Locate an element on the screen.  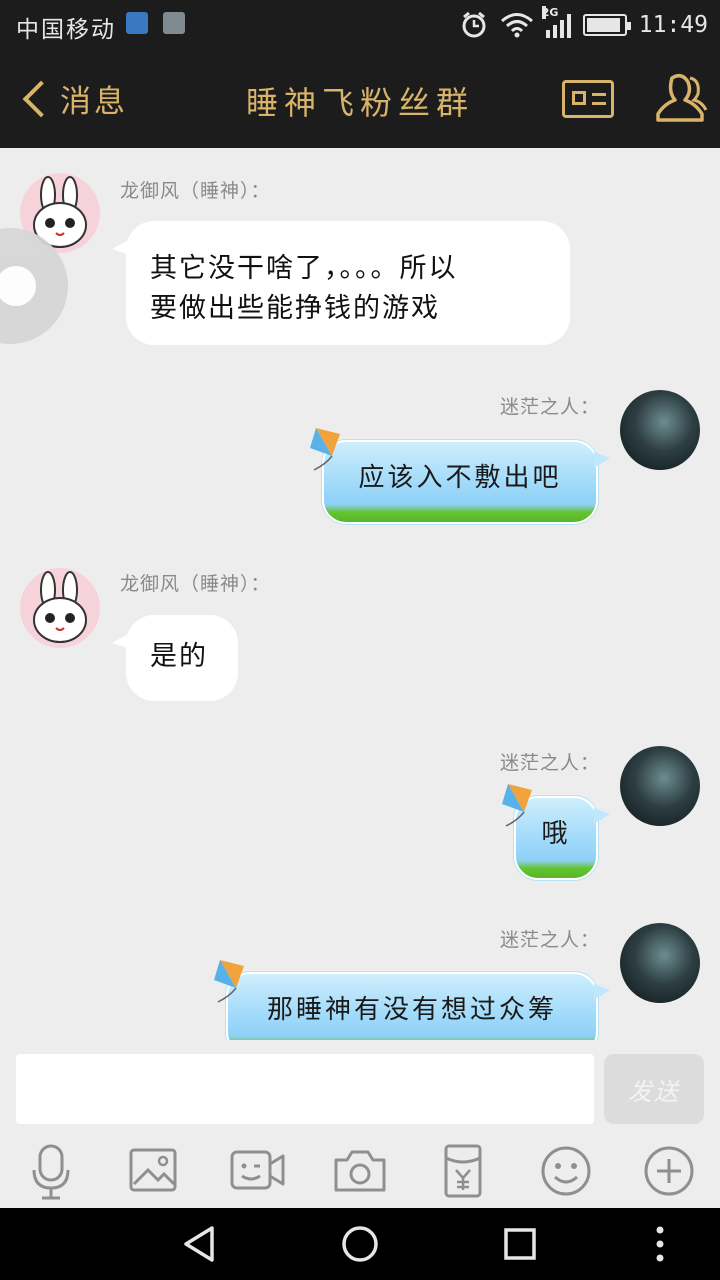
message-text: 哦 is located at coordinates (556, 834).